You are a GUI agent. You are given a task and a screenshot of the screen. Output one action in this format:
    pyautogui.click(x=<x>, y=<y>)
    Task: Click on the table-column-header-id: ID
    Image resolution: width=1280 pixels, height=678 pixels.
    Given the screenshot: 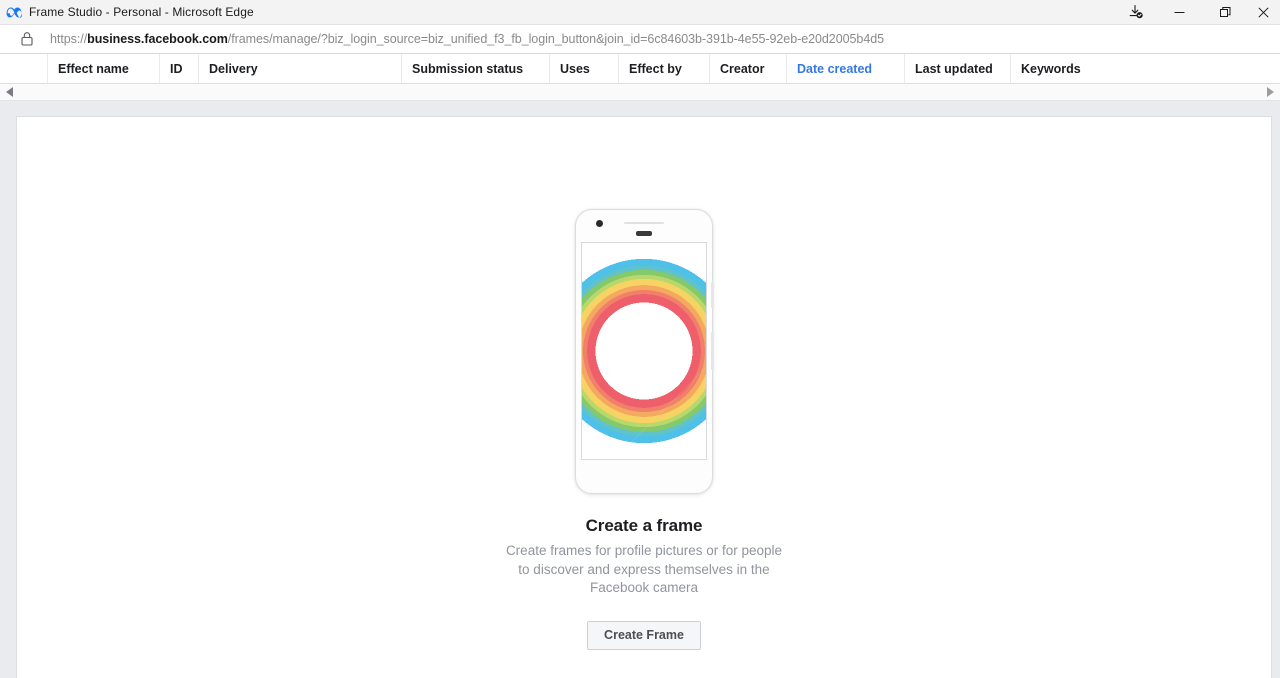 What is the action you would take?
    pyautogui.click(x=179, y=68)
    